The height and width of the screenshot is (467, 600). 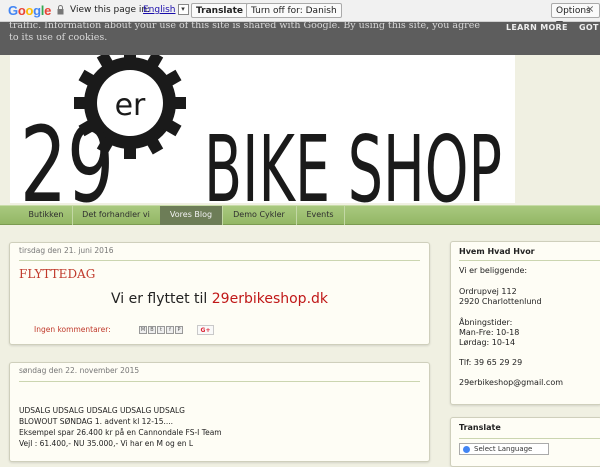 What do you see at coordinates (511, 382) in the screenshot?
I see `email-address: 29erbikeshop@gmail.com` at bounding box center [511, 382].